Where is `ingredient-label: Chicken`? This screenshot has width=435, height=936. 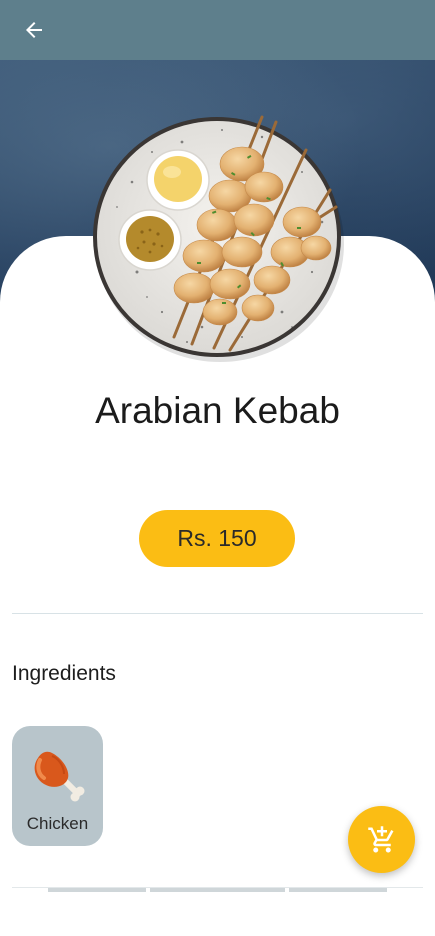
ingredient-label: Chicken is located at coordinates (57, 823).